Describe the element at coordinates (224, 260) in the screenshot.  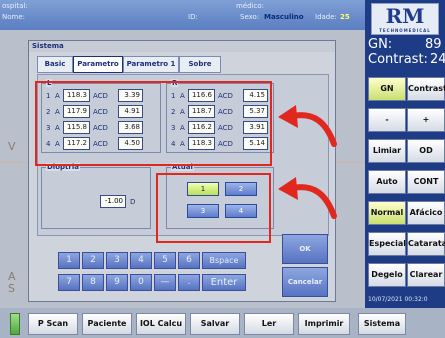
I see `key-backspace: Bspace` at that location.